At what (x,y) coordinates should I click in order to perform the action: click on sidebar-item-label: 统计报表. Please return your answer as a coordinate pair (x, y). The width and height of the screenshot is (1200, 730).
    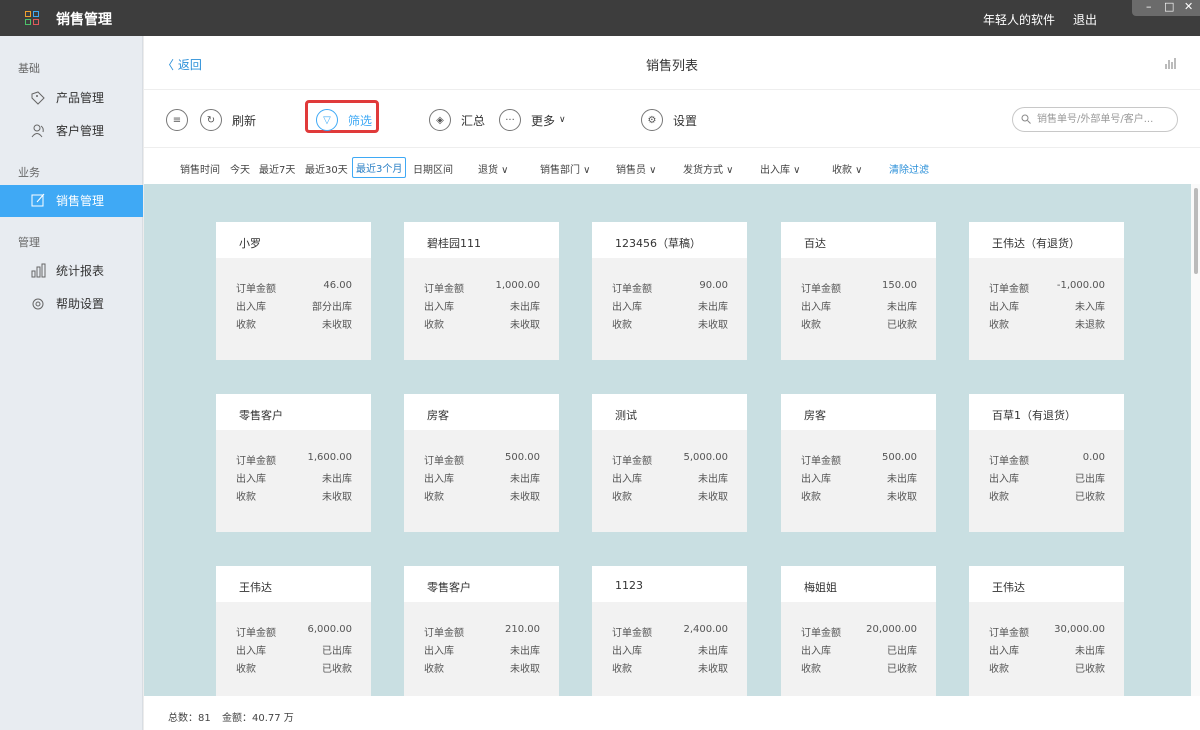
    Looking at the image, I should click on (80, 271).